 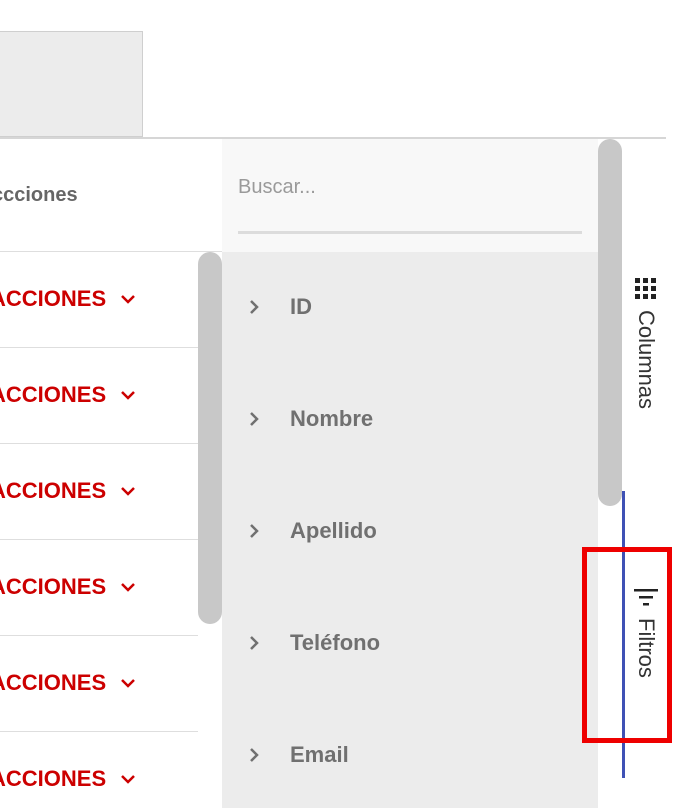 What do you see at coordinates (410, 420) in the screenshot?
I see `column-item-nombre: Nombre` at bounding box center [410, 420].